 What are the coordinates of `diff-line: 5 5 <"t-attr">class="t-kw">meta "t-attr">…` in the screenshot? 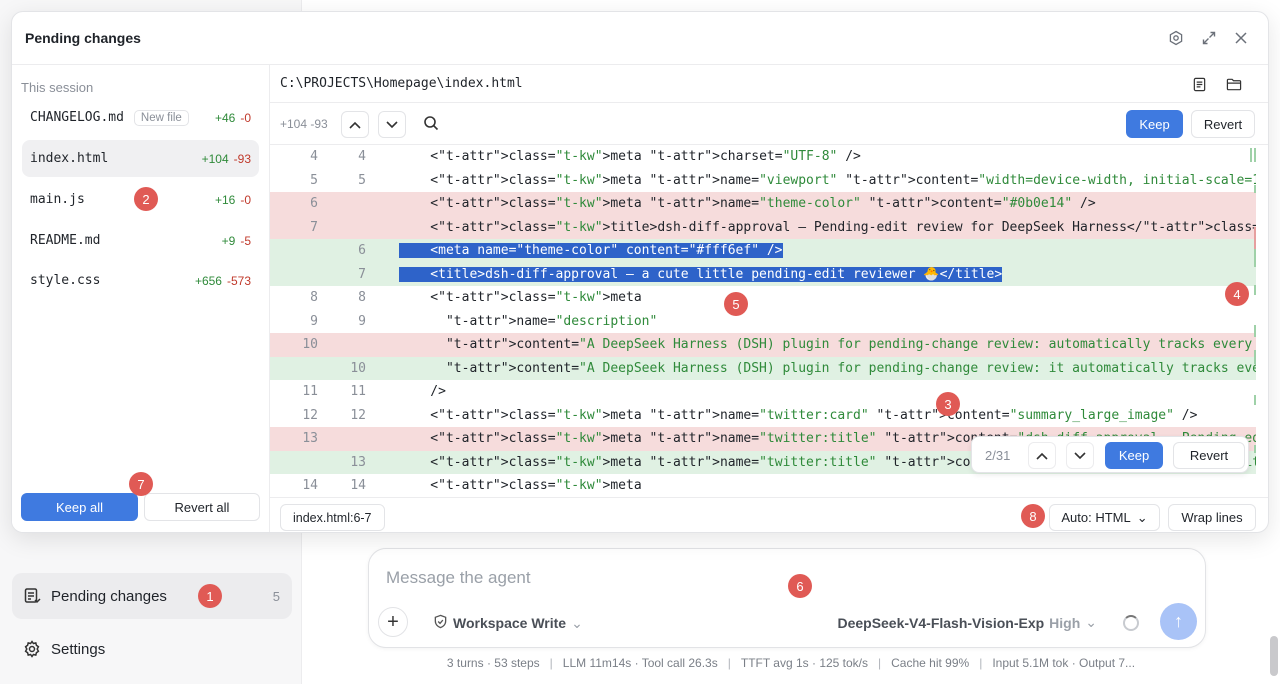 It's located at (763, 181).